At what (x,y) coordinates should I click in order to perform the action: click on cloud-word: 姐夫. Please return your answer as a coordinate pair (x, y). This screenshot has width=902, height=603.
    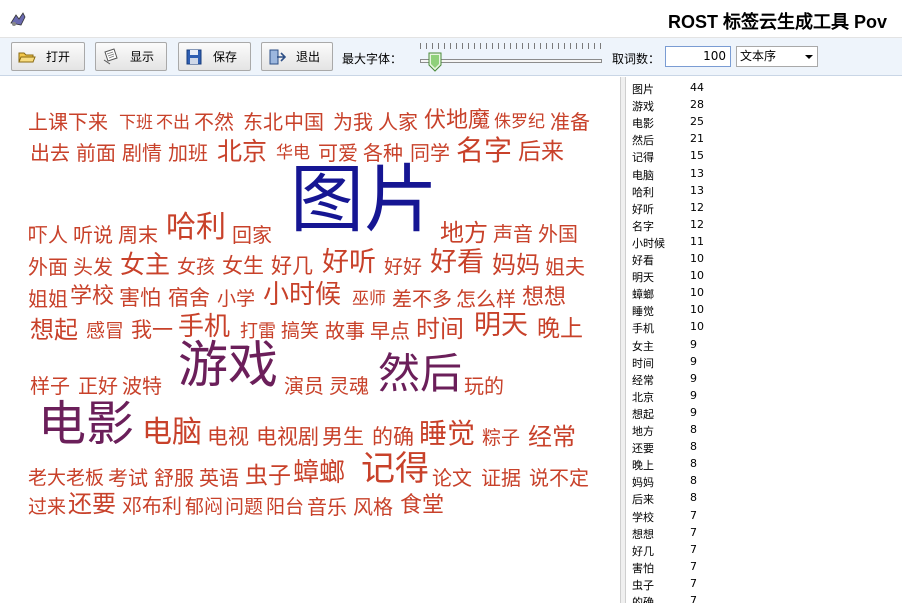
    Looking at the image, I should click on (565, 267).